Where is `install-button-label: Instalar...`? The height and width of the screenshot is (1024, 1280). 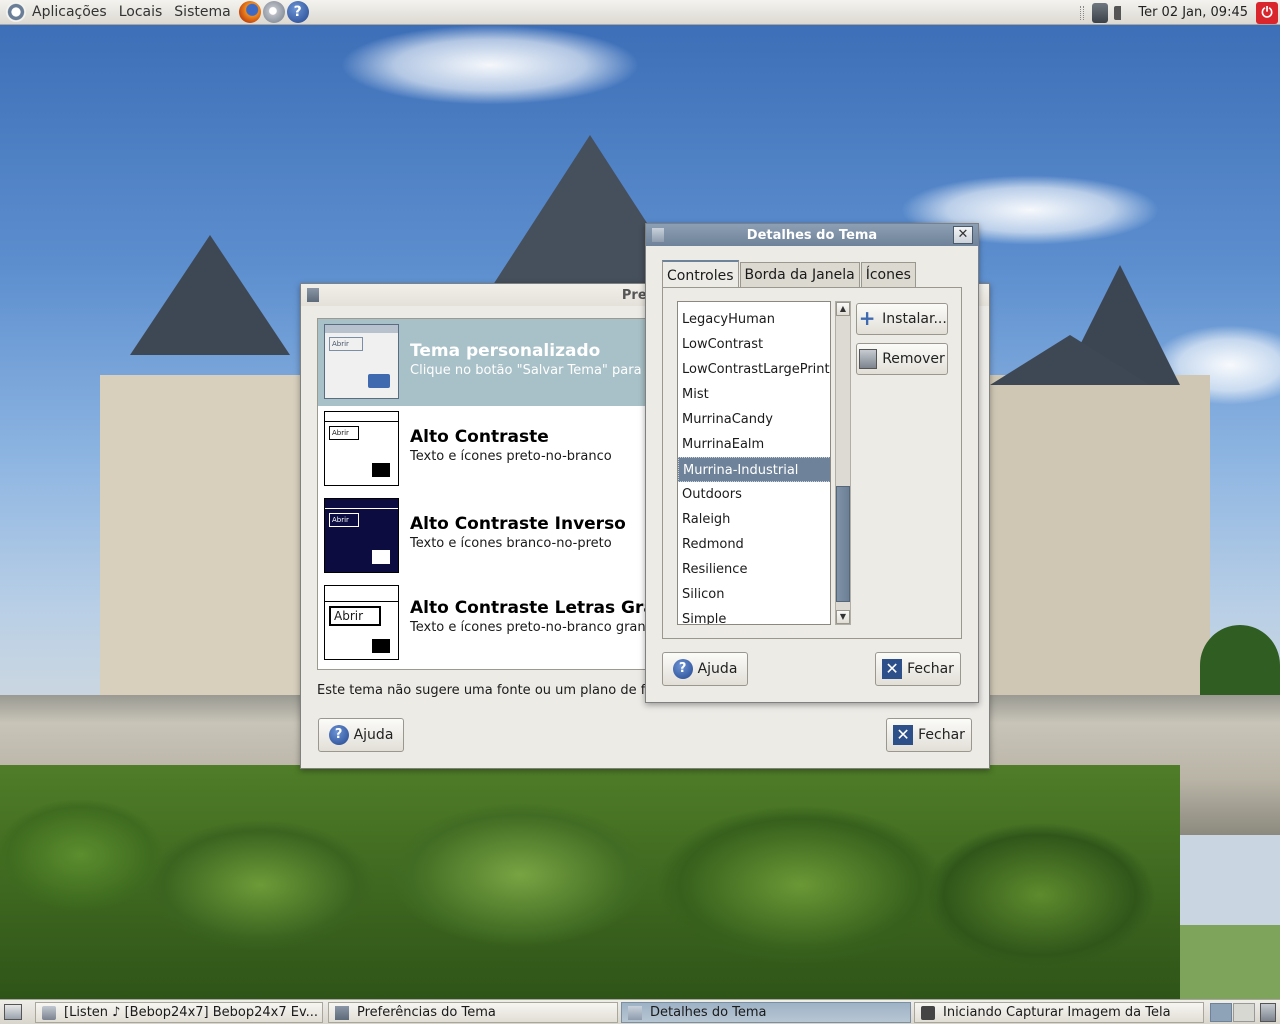 install-button-label: Instalar... is located at coordinates (914, 319).